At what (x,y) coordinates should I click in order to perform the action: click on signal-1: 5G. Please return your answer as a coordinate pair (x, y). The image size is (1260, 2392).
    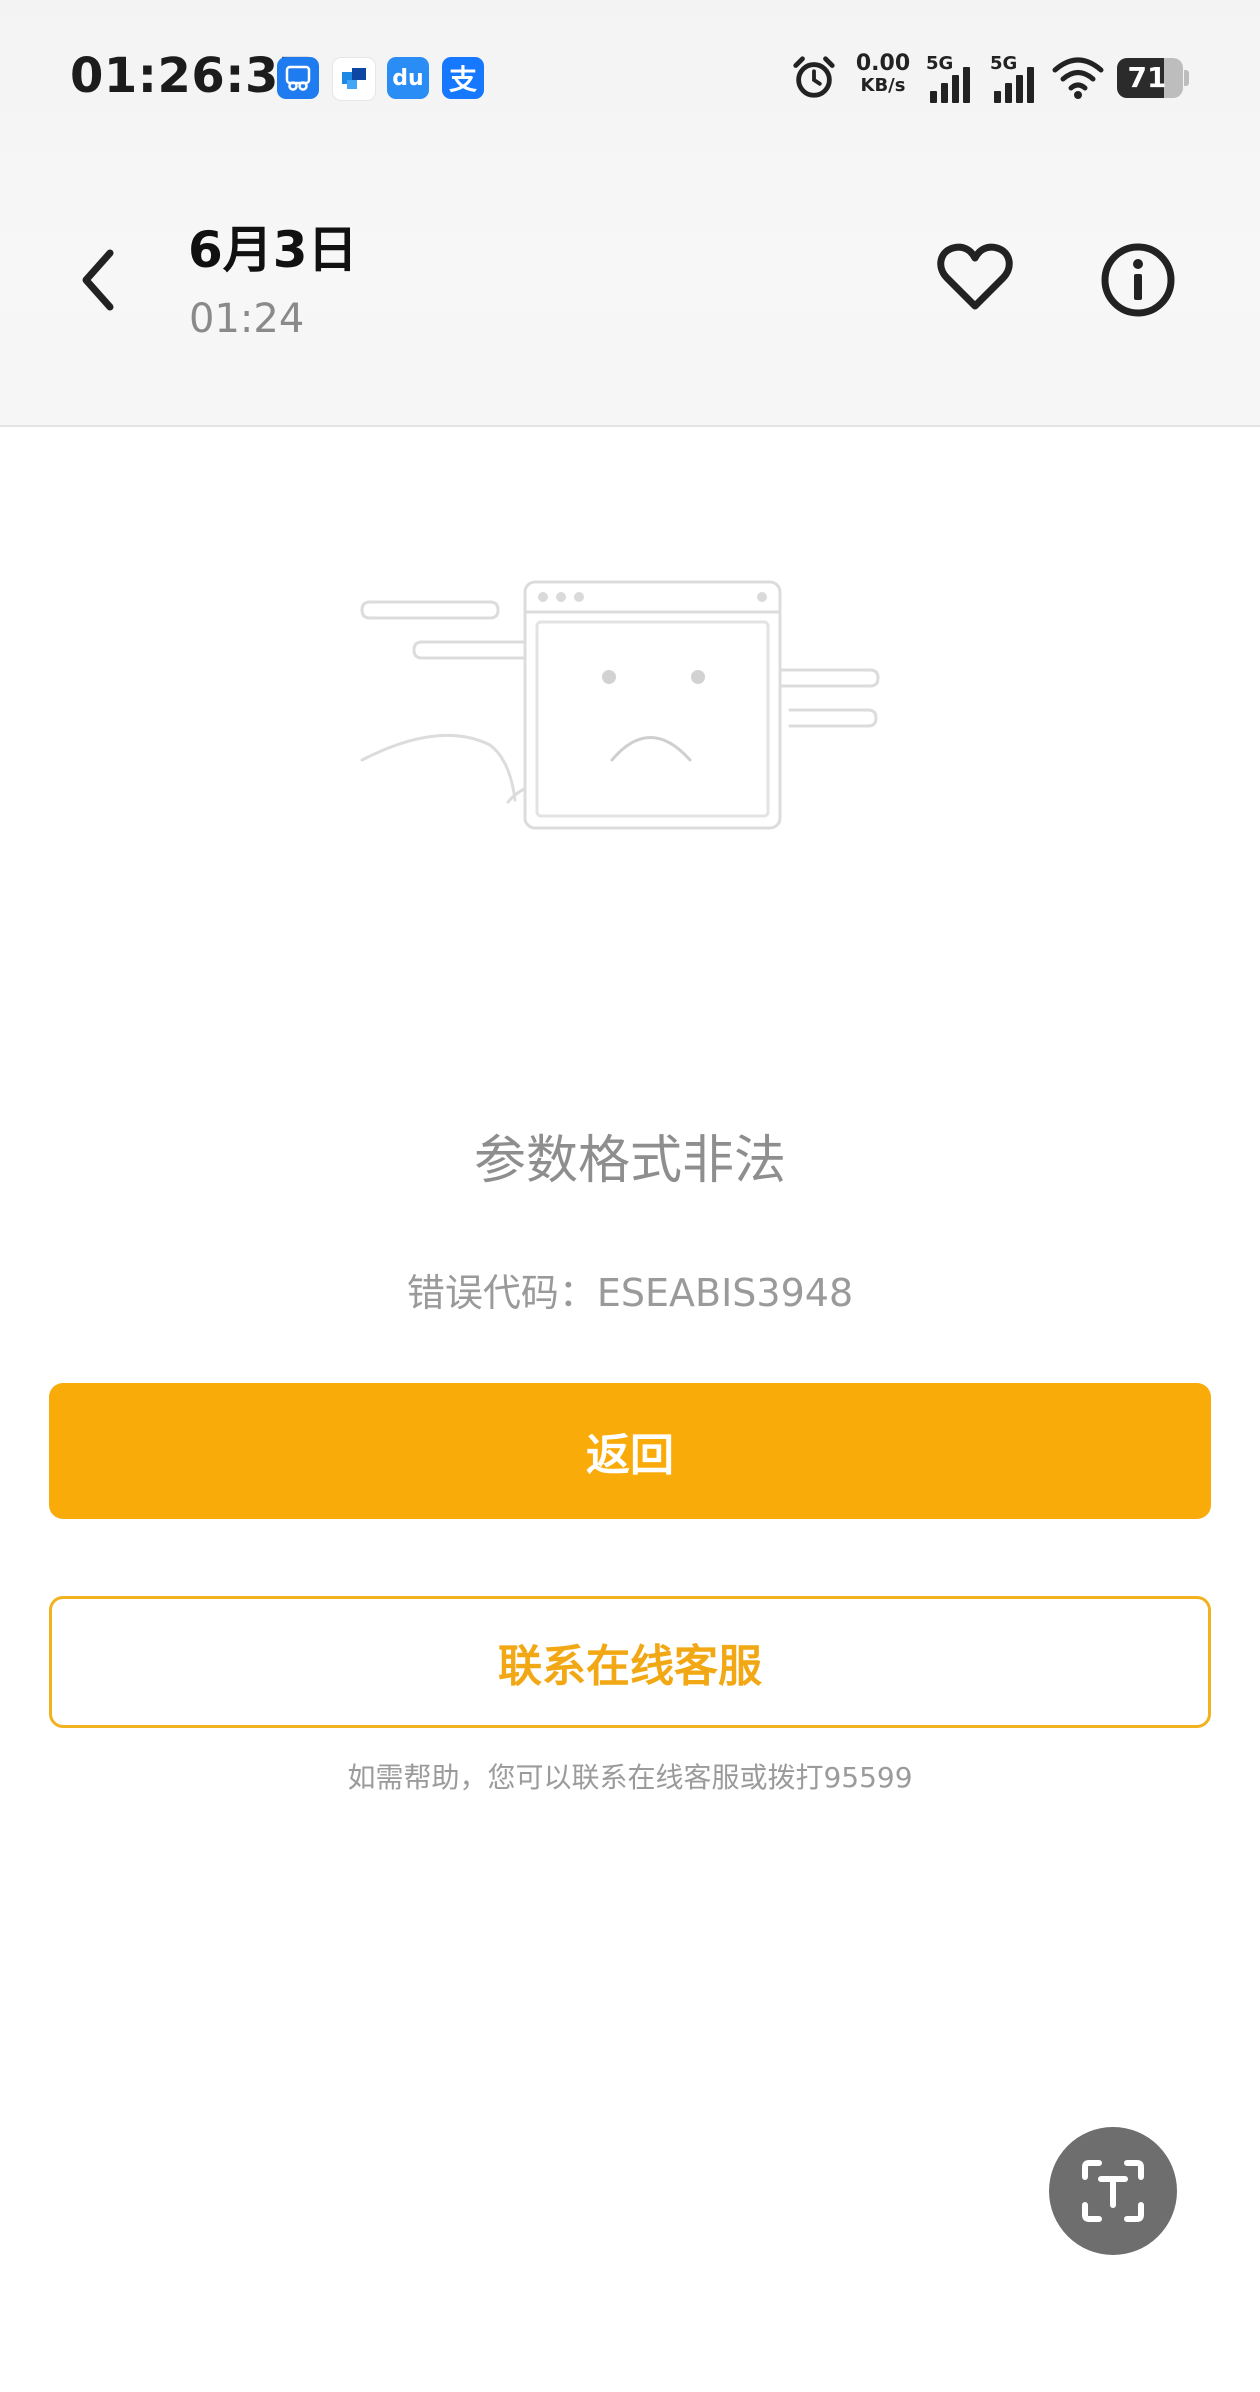
    Looking at the image, I should click on (952, 78).